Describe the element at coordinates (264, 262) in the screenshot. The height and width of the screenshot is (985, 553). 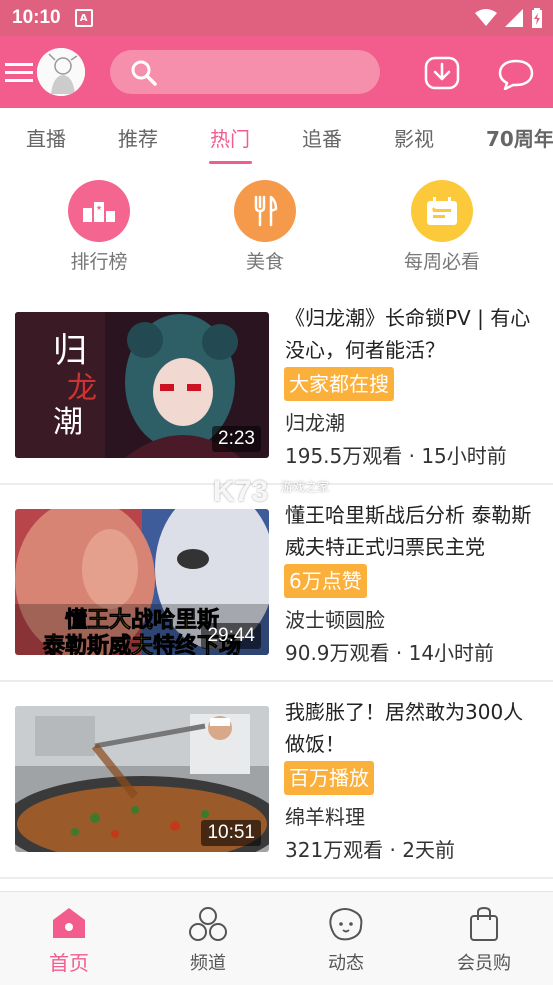
I see `quick-entry-label: 美食` at that location.